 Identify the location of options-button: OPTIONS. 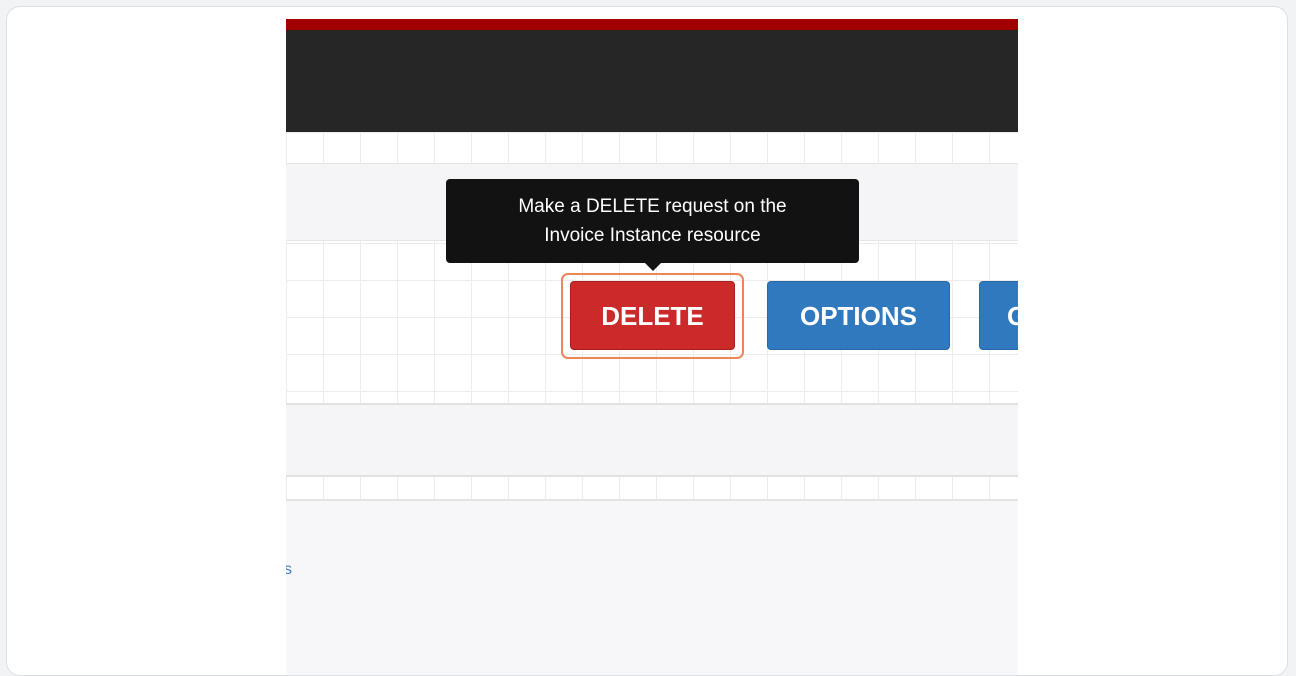
(858, 315).